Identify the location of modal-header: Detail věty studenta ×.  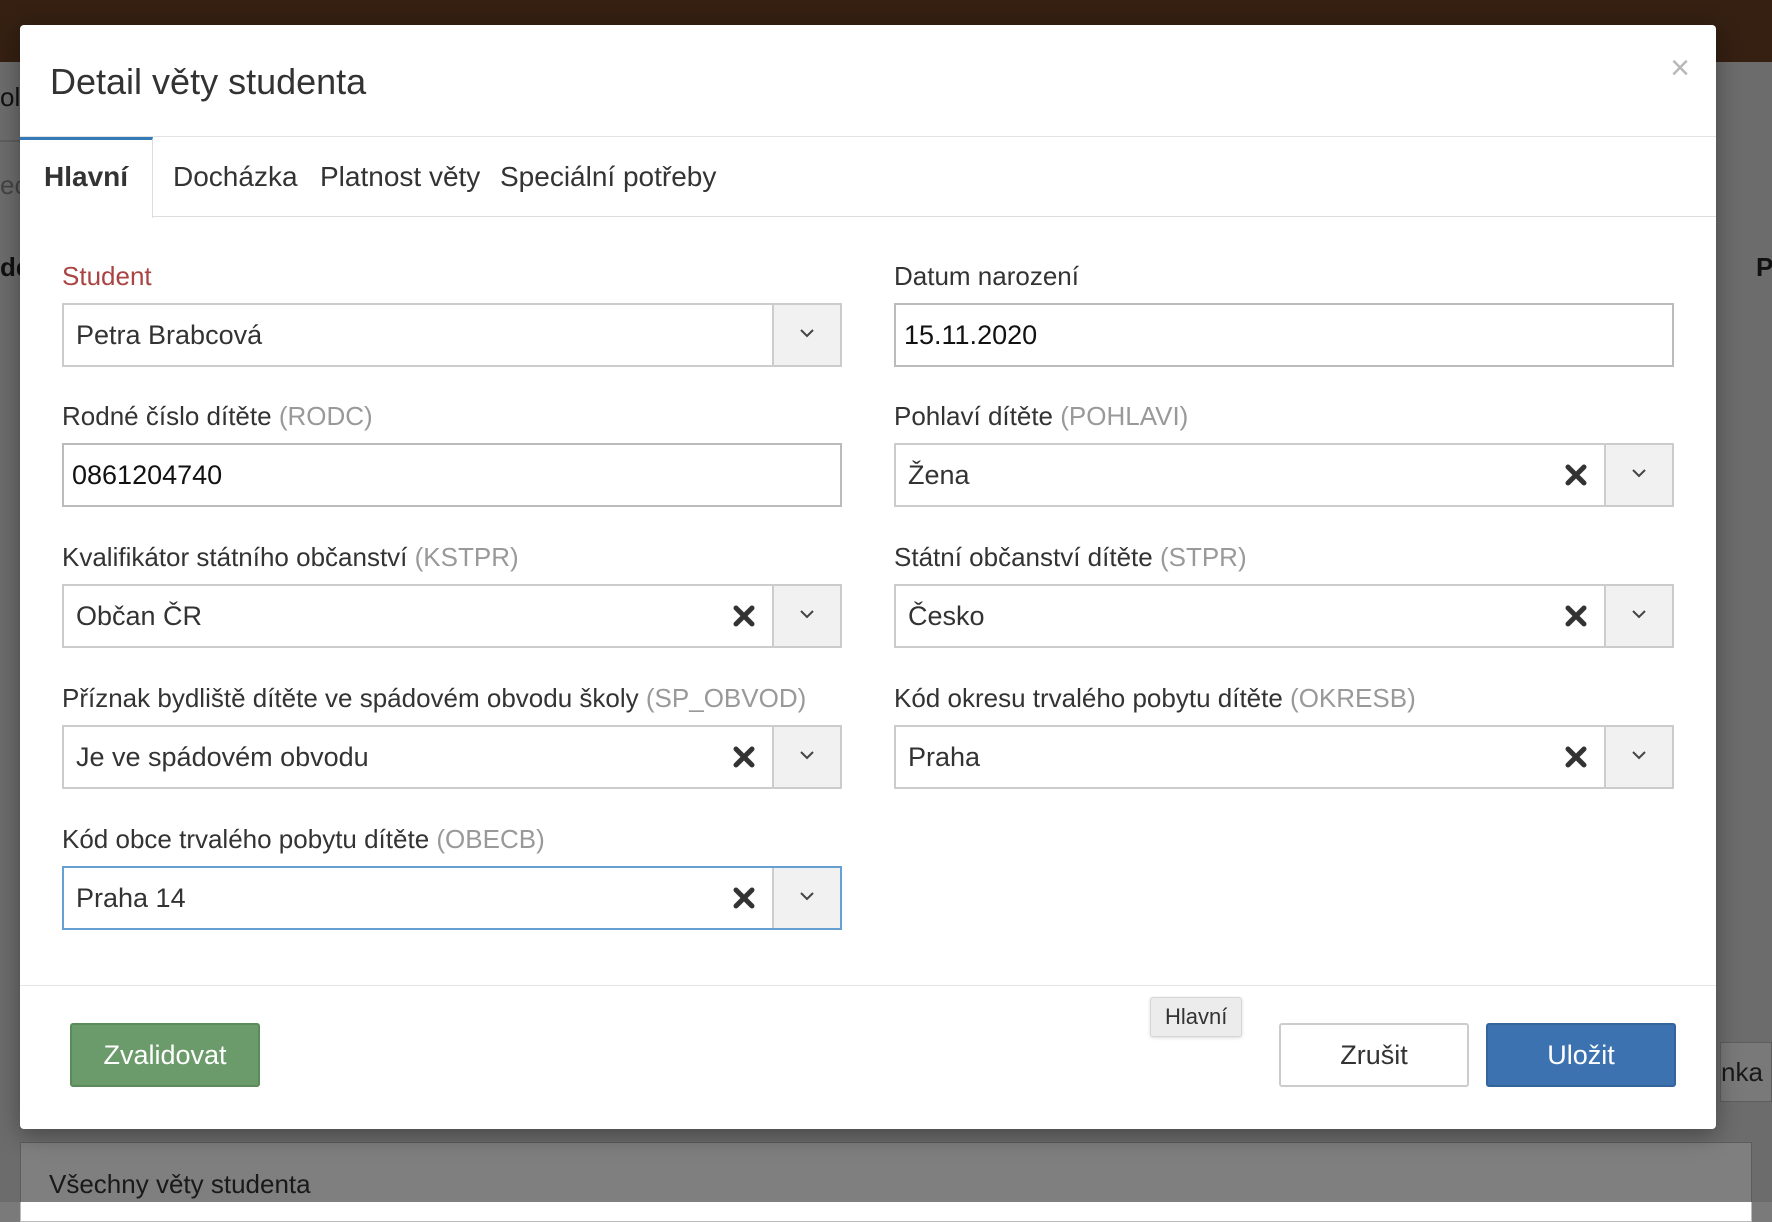
(868, 81).